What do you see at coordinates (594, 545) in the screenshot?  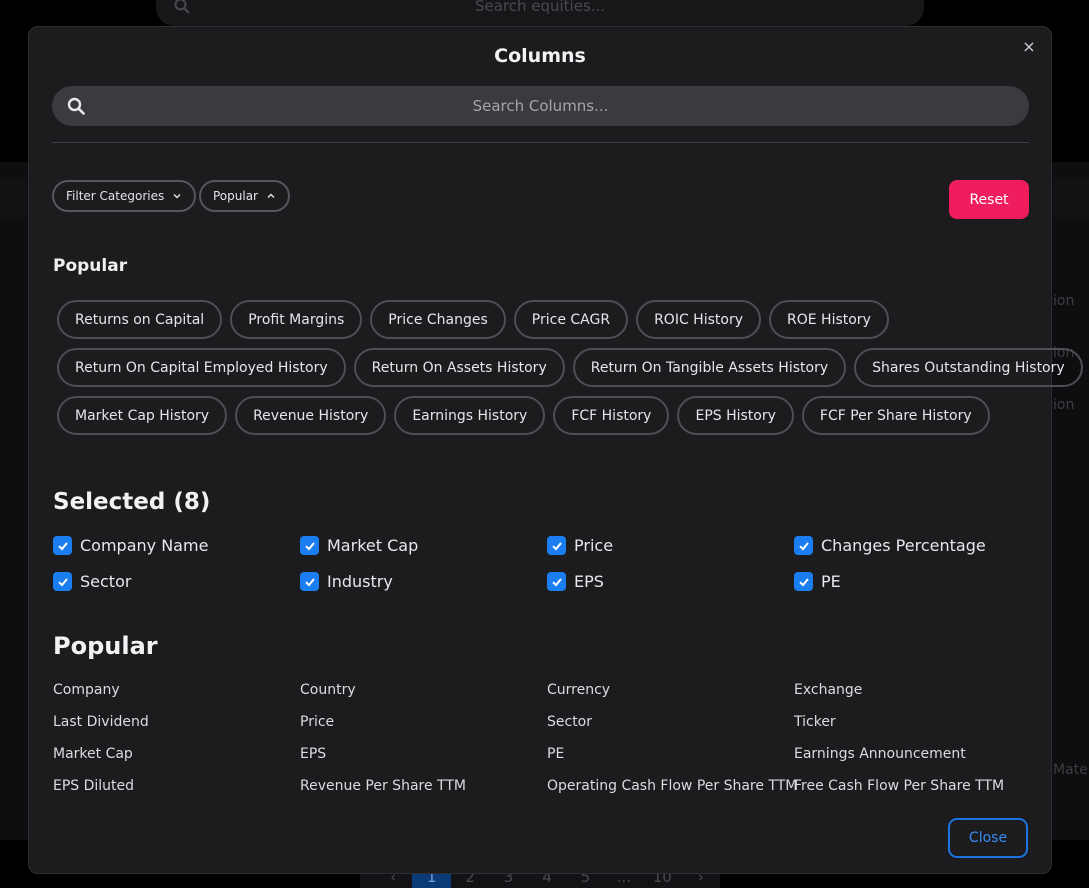 I see `selected-column-label: Price` at bounding box center [594, 545].